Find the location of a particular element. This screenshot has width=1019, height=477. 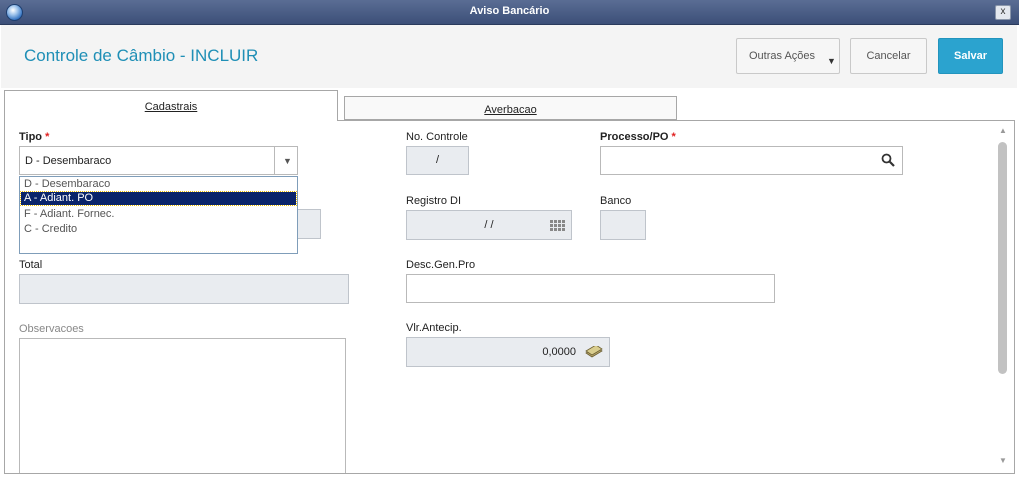

tipo-label: Tipo * is located at coordinates (34, 137).